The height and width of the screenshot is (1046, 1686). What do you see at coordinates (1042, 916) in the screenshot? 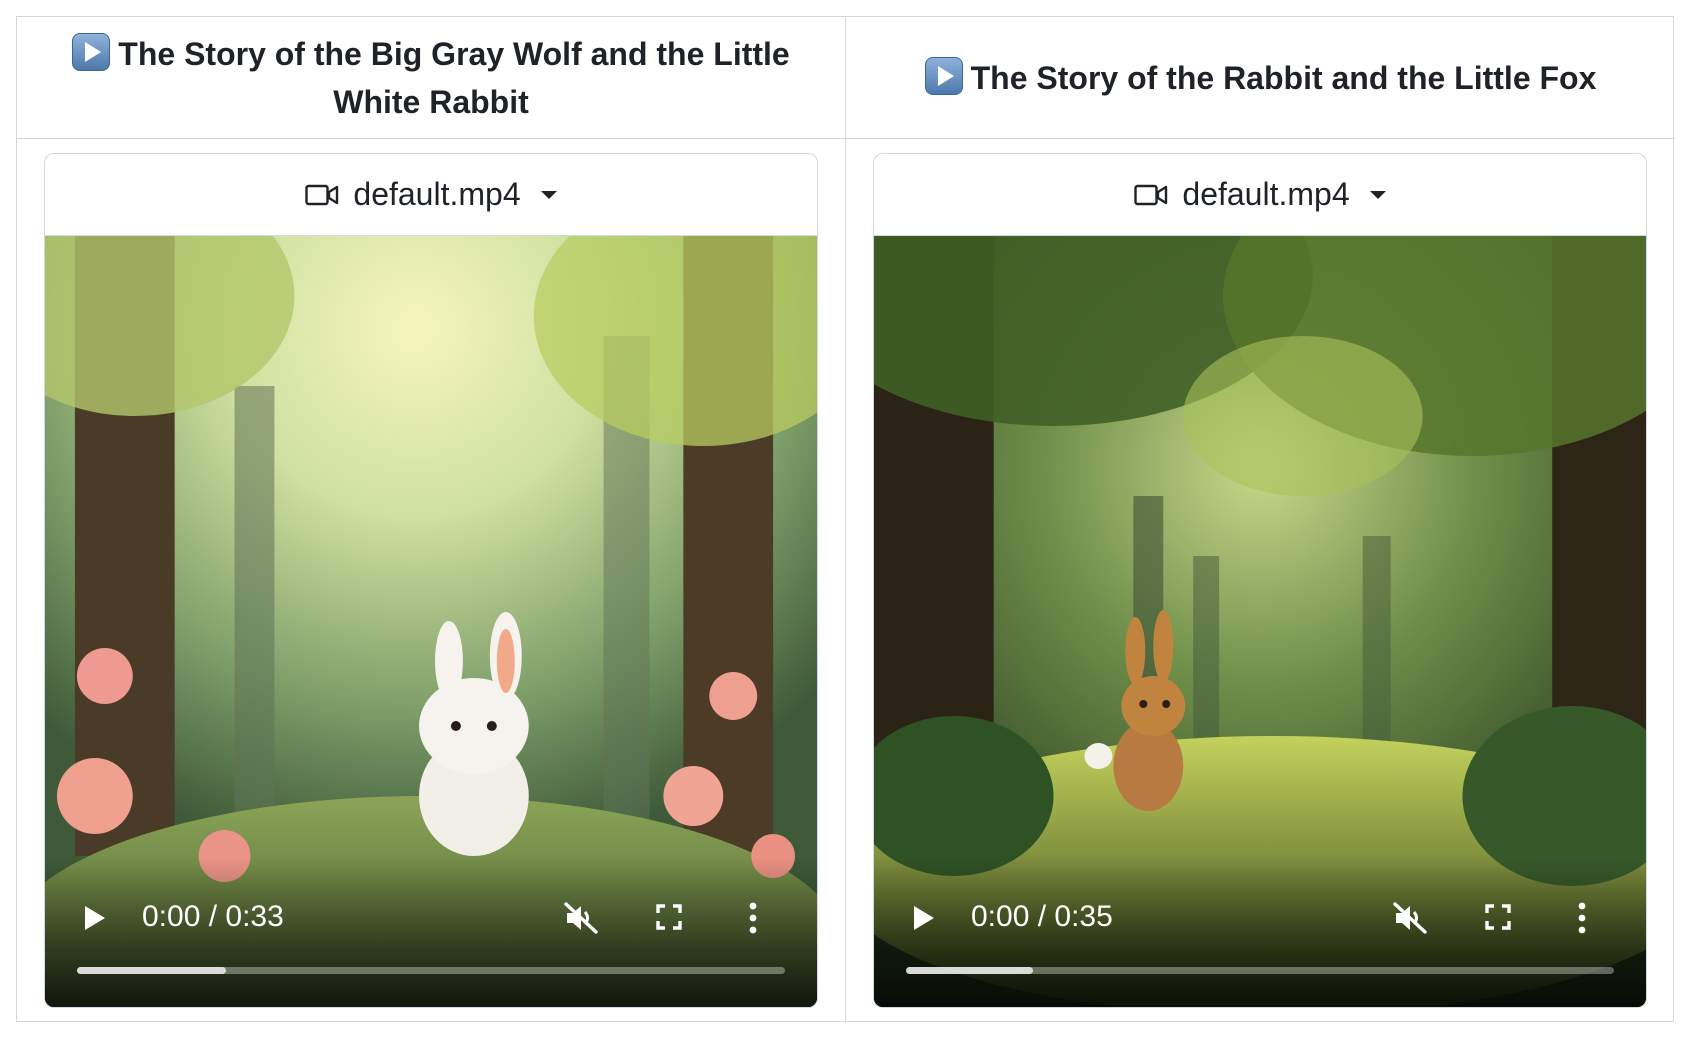
I see `time-display: 0:00 / 0:35` at bounding box center [1042, 916].